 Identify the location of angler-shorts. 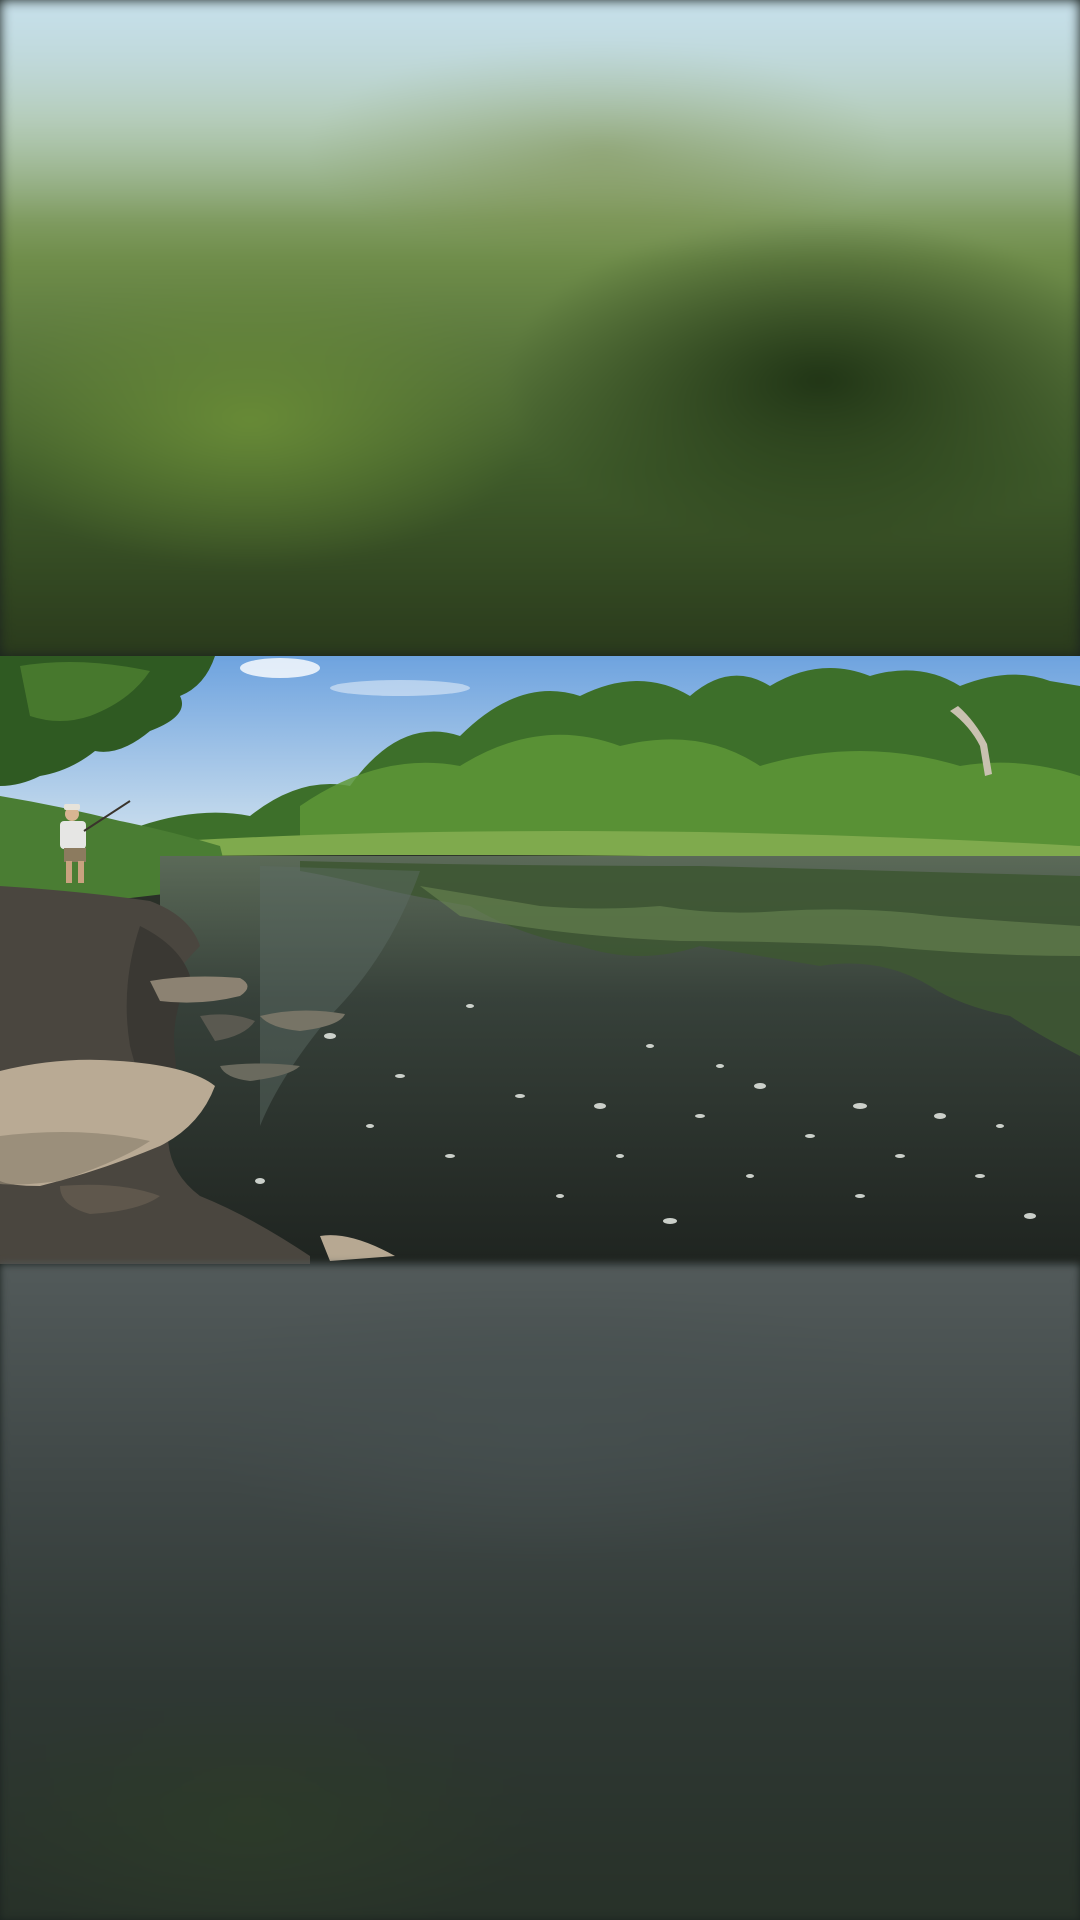
(75, 855).